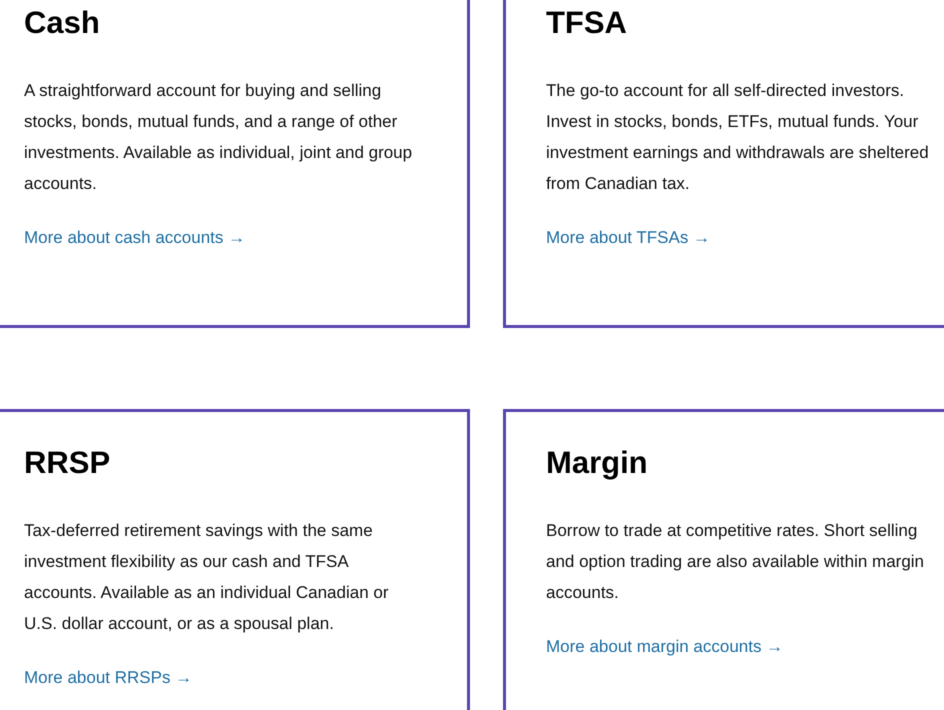 This screenshot has height=710, width=944. Describe the element at coordinates (587, 23) in the screenshot. I see `card-title: TFSA` at that location.